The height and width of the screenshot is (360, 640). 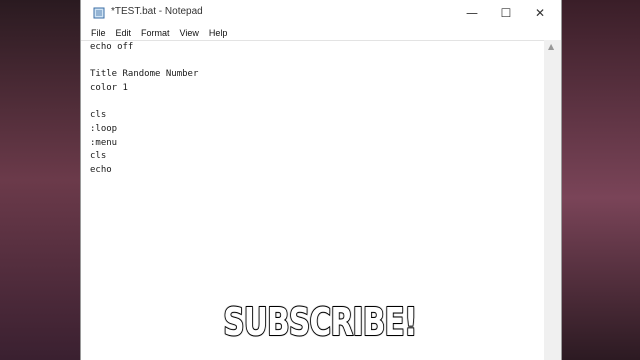 I want to click on maximize-icon: ☐, so click(x=506, y=13).